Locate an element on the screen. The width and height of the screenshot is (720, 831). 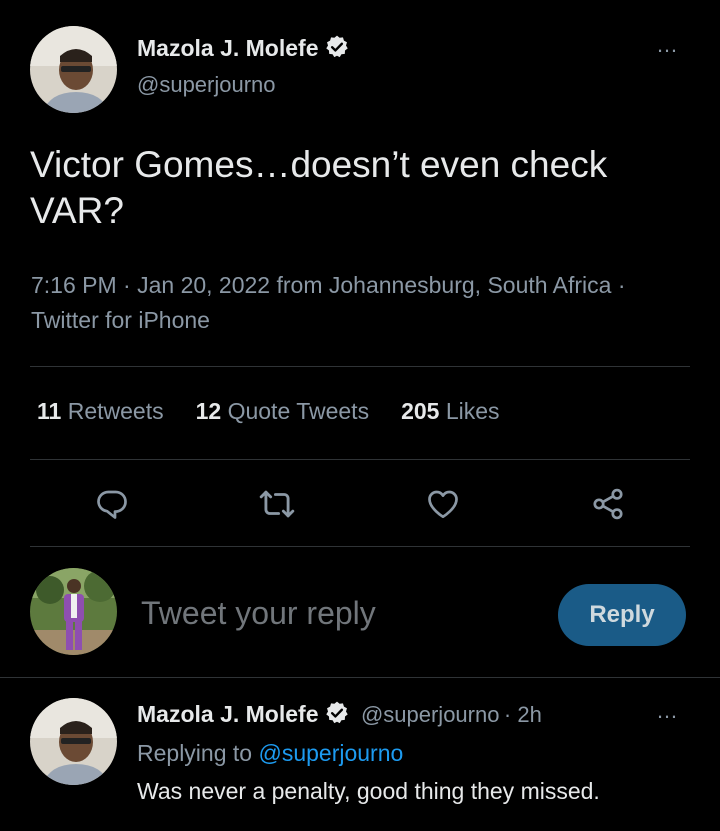
reply-icon is located at coordinates (112, 504).